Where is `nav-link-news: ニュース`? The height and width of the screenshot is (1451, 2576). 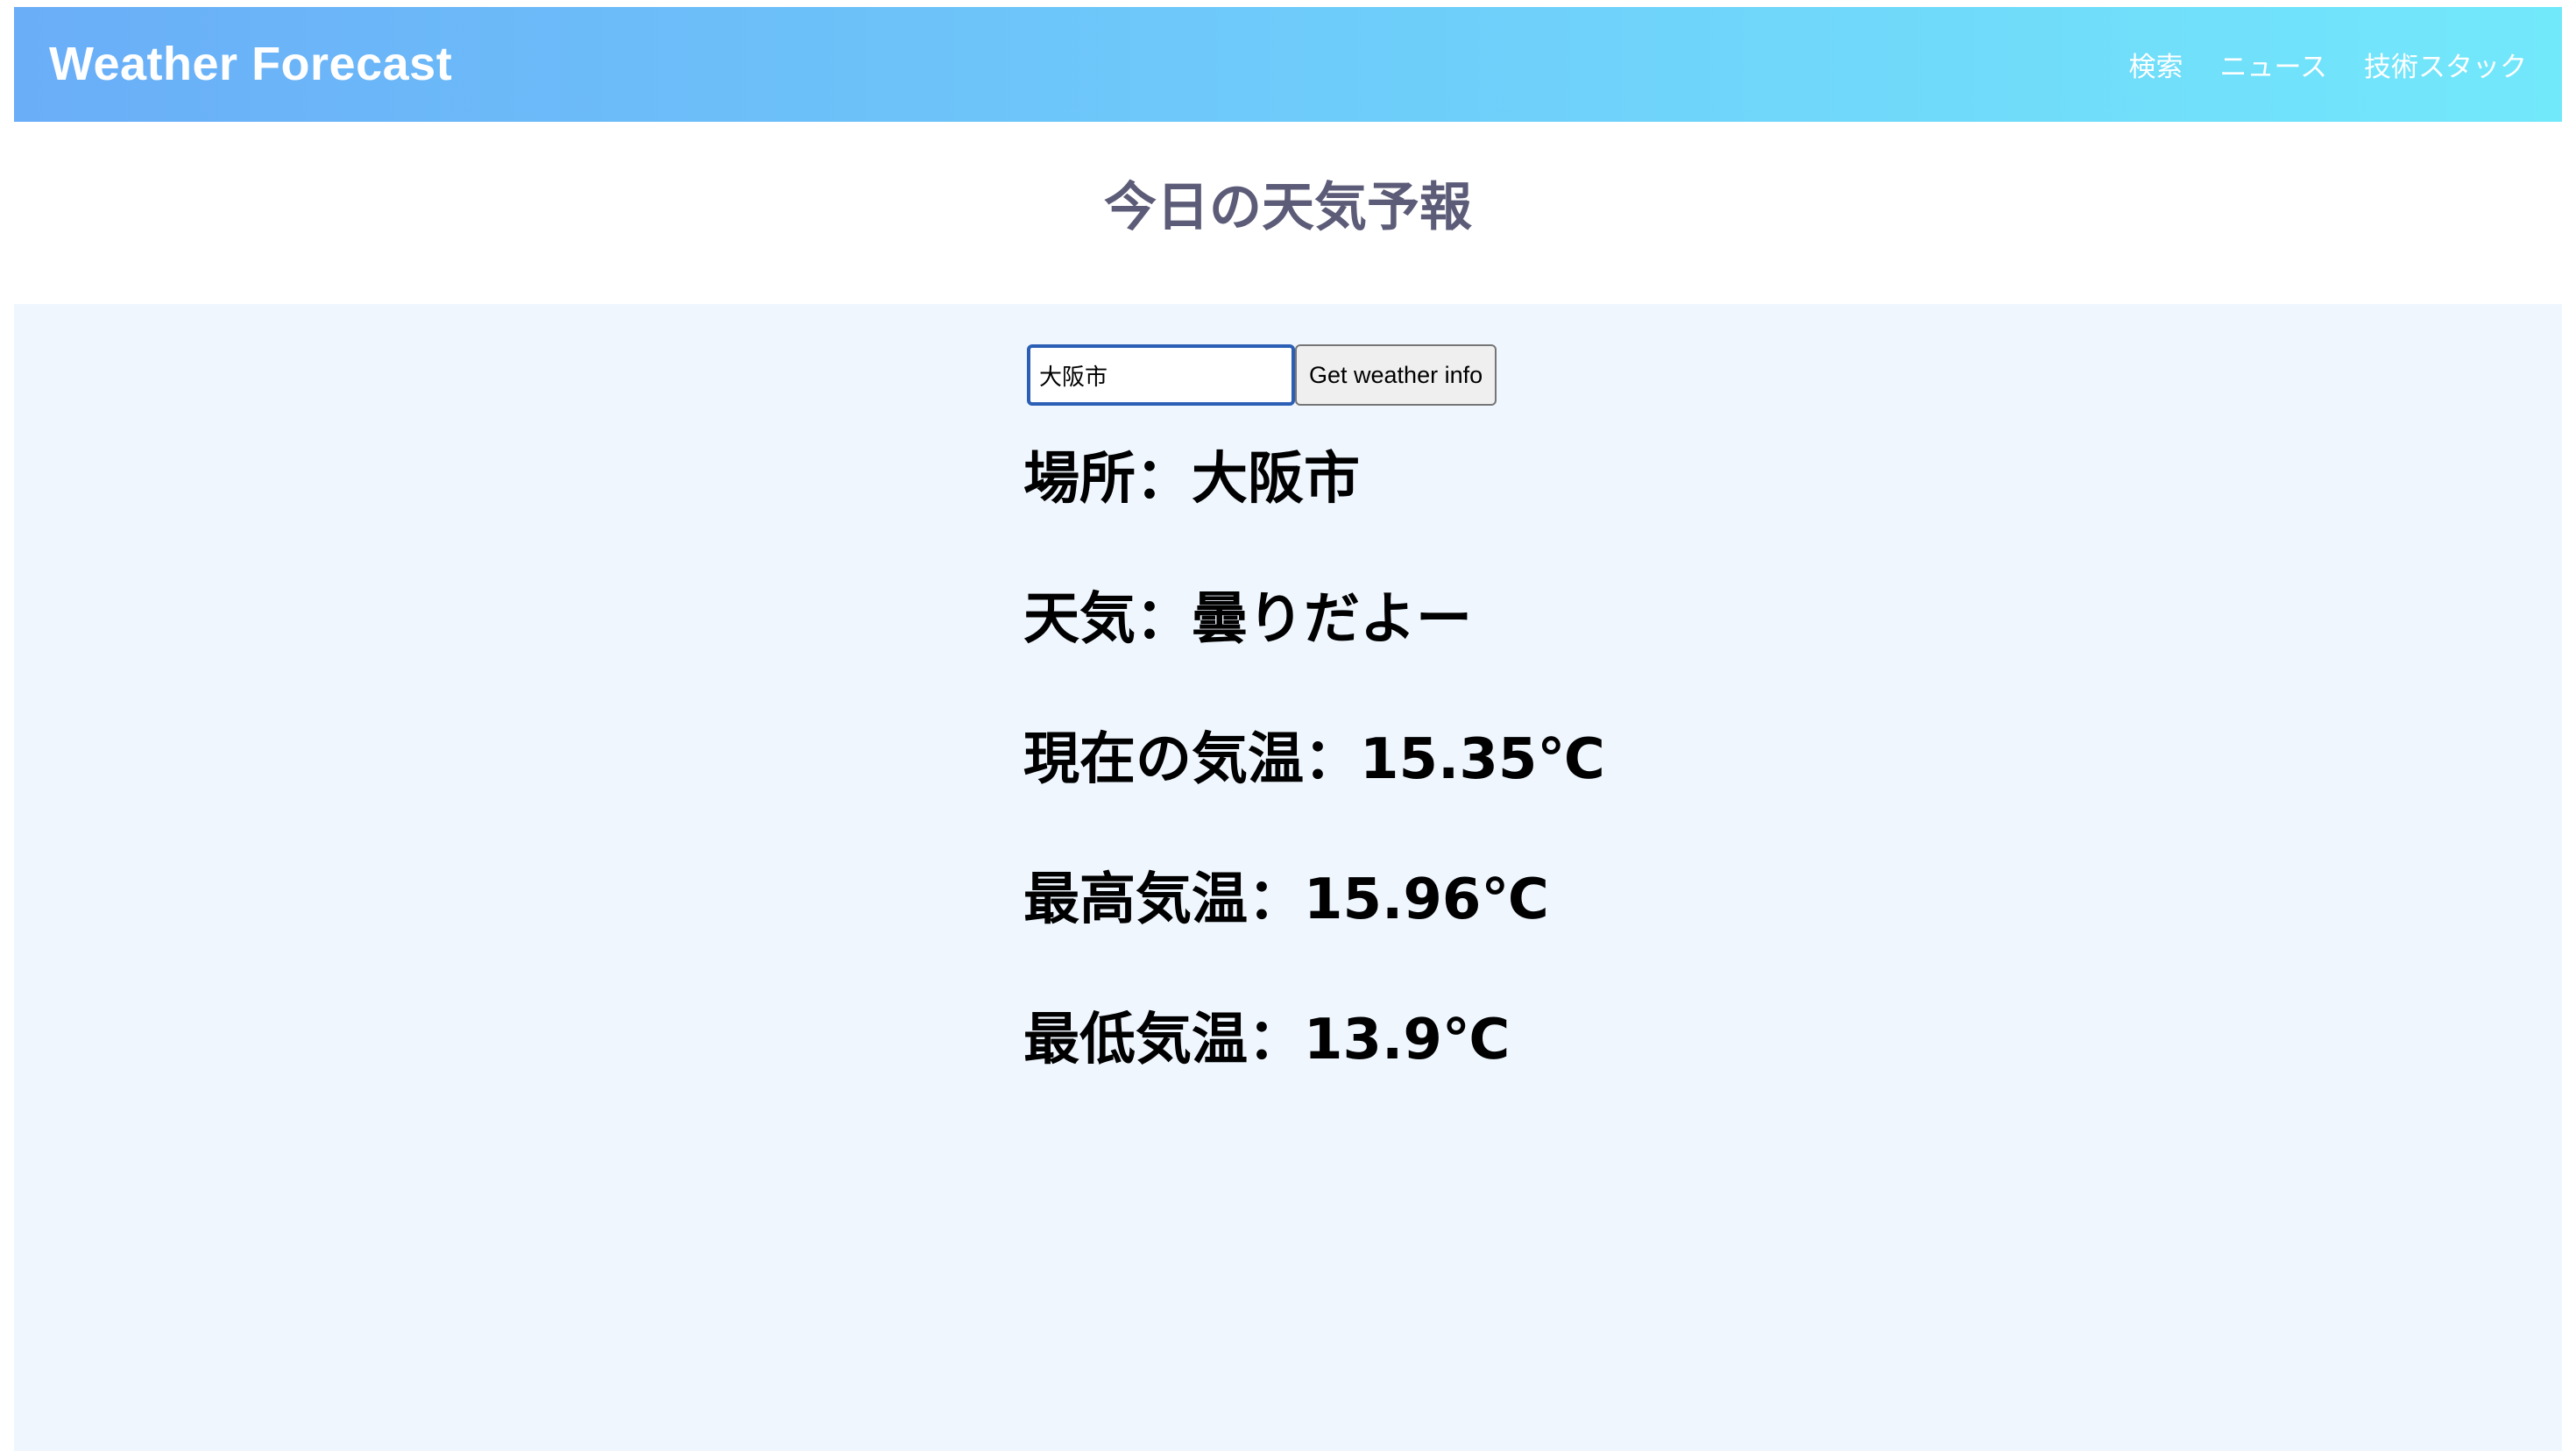
nav-link-news: ニュース is located at coordinates (2273, 64).